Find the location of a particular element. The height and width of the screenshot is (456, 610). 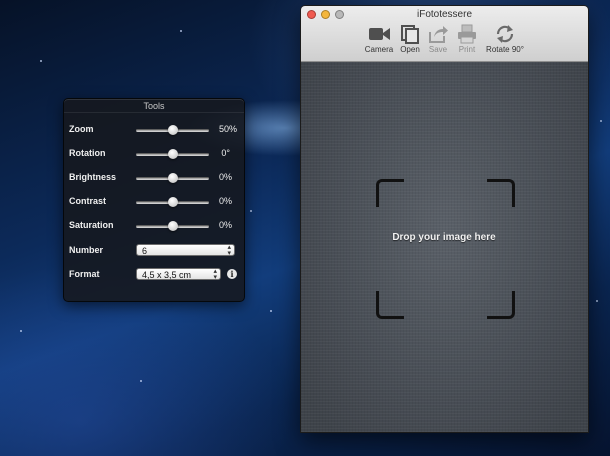

brightness-row: Brightness 0% is located at coordinates (154, 178).